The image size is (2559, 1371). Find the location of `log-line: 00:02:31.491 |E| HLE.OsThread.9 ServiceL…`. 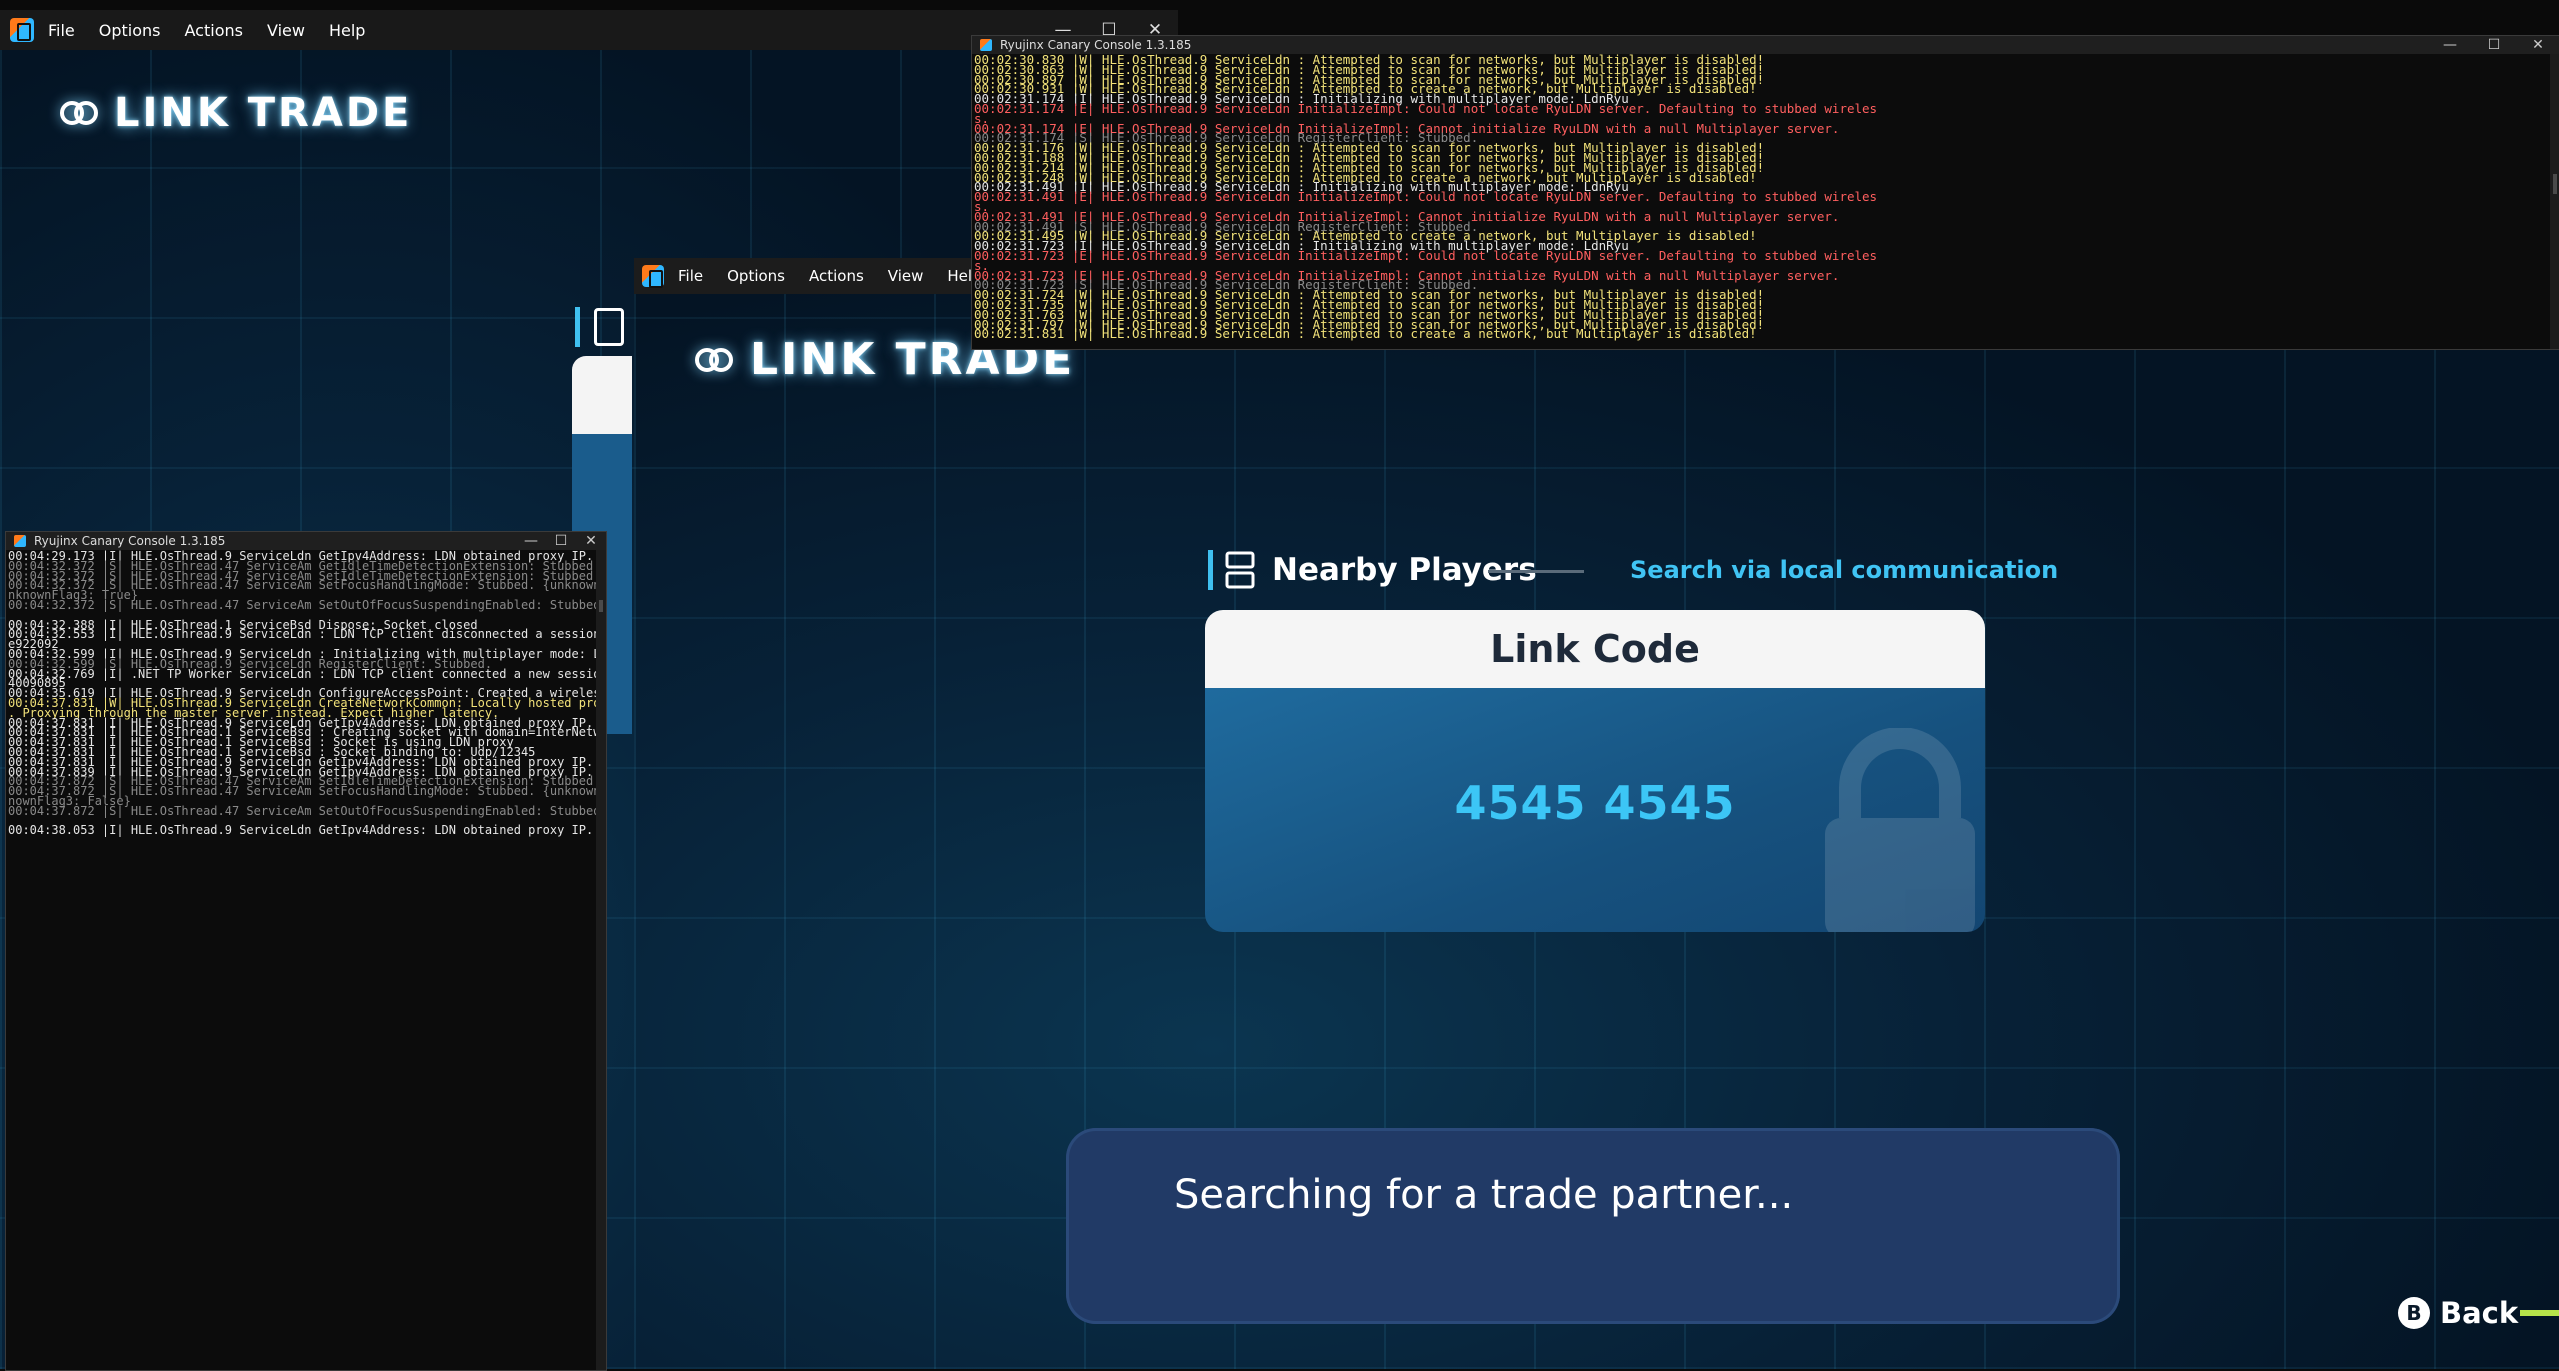

log-line: 00:02:31.491 |E| HLE.OsThread.9 ServiceL… is located at coordinates (1426, 197).